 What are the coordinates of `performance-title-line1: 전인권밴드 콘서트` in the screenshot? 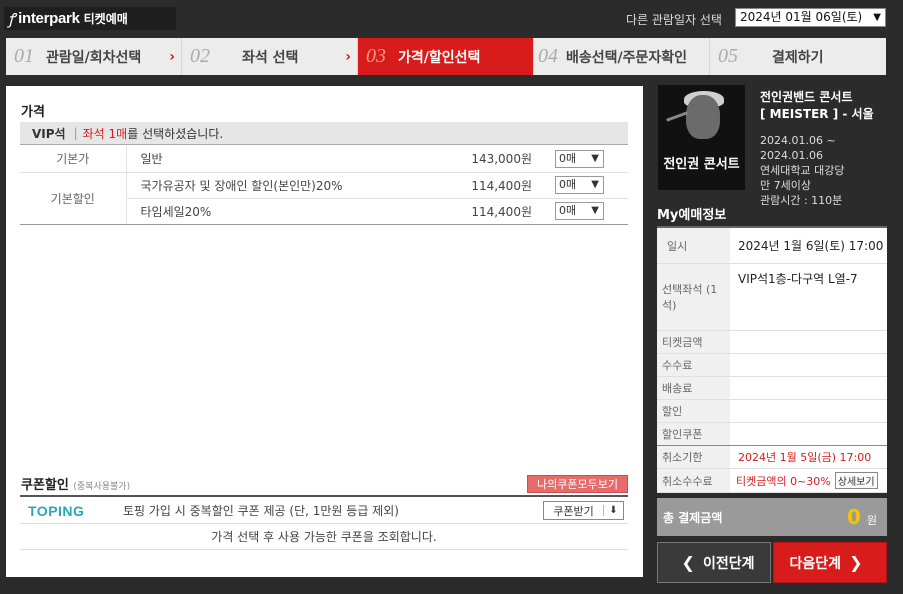 It's located at (806, 97).